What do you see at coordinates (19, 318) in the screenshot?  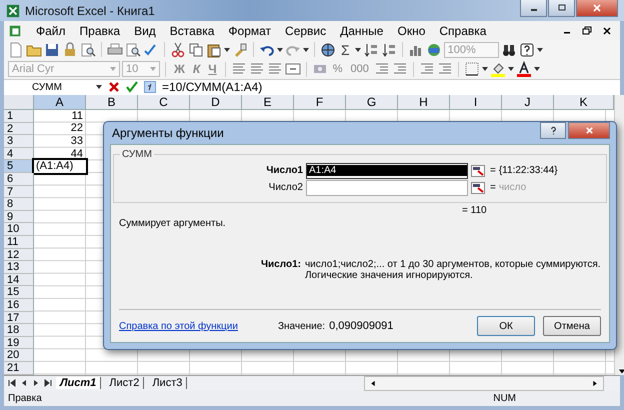 I see `row-header: 17` at bounding box center [19, 318].